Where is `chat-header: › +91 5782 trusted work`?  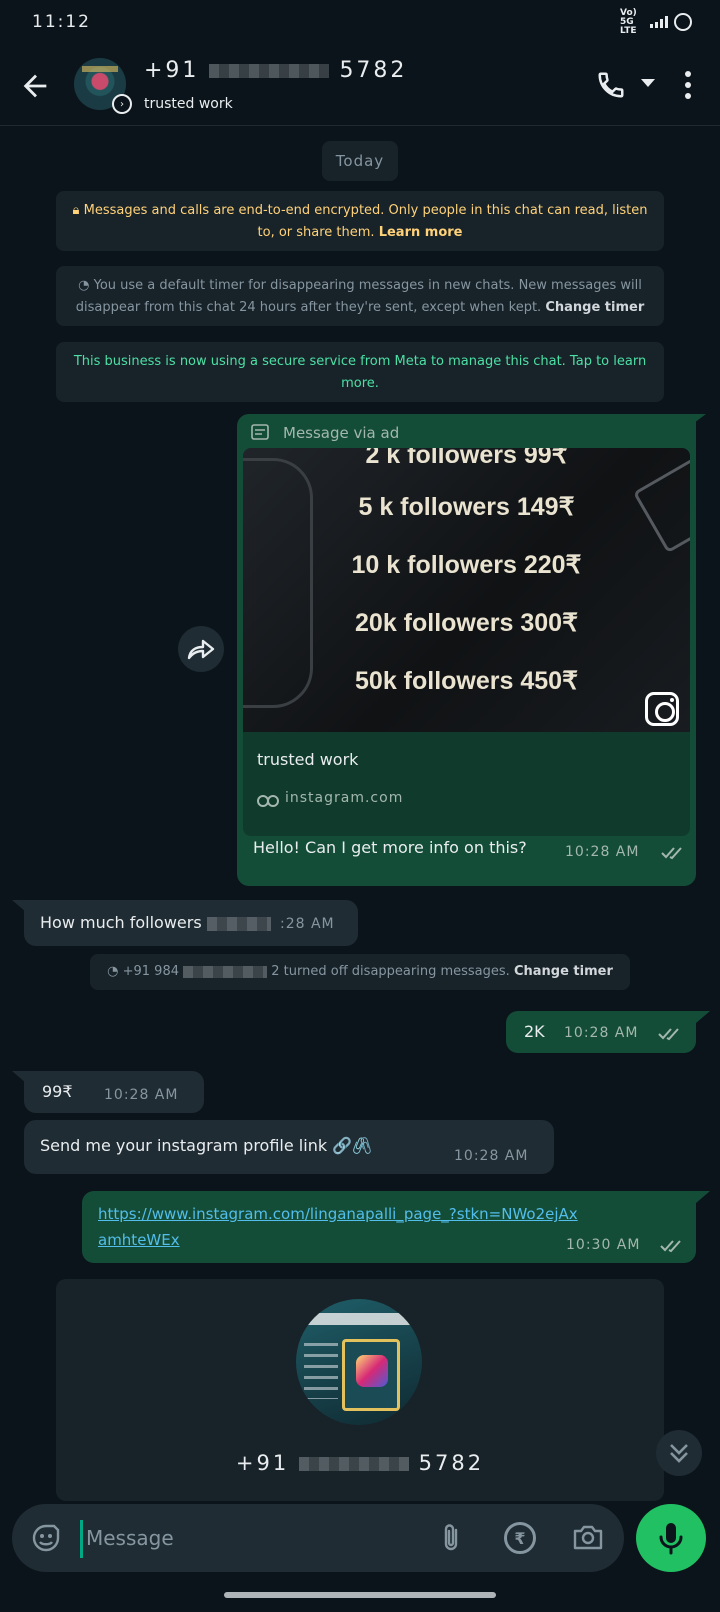 chat-header: › +91 5782 trusted work is located at coordinates (360, 85).